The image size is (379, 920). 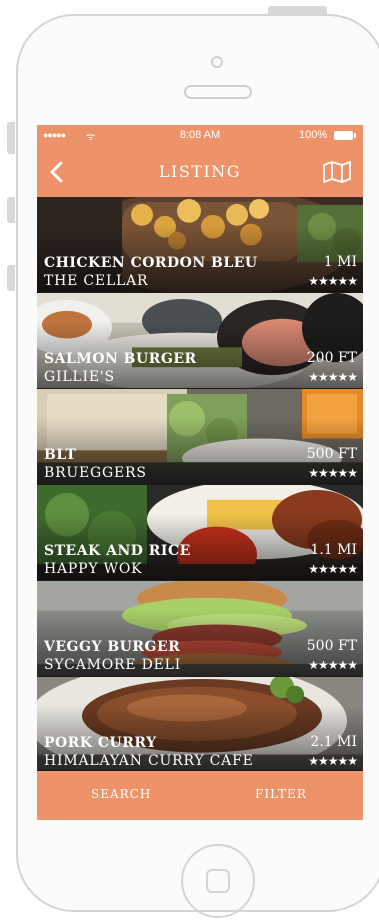 What do you see at coordinates (200, 437) in the screenshot?
I see `list-item: BLT BRUEGGERS 500 FT ★★★★★` at bounding box center [200, 437].